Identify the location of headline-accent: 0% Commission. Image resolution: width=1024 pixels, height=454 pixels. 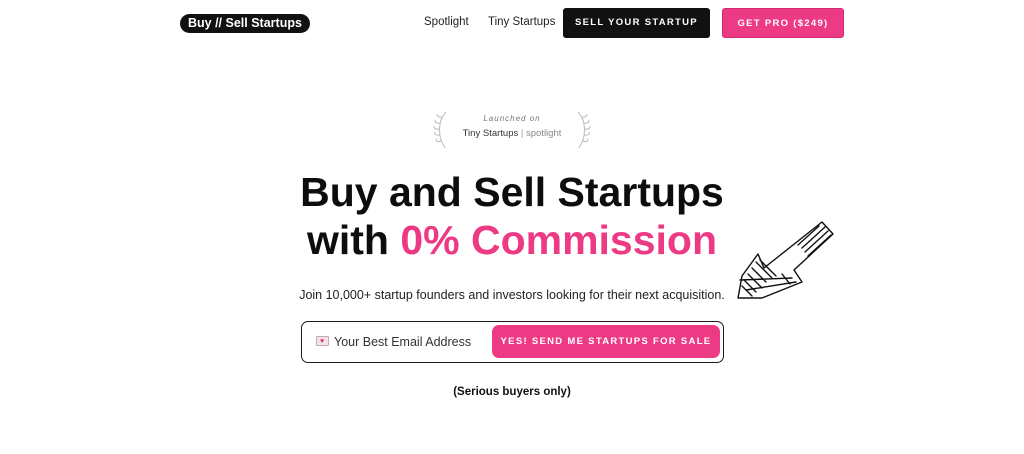
(559, 240).